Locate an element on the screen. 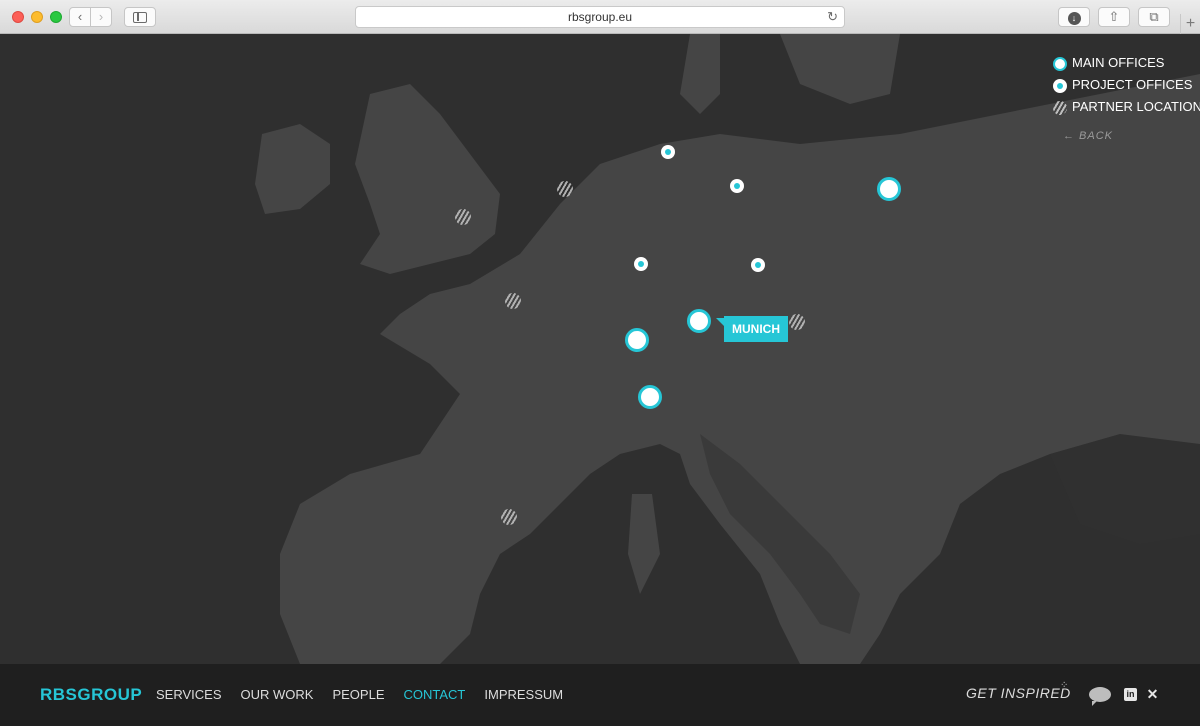  legend-main-offices: MAIN OFFICES is located at coordinates (1126, 65).